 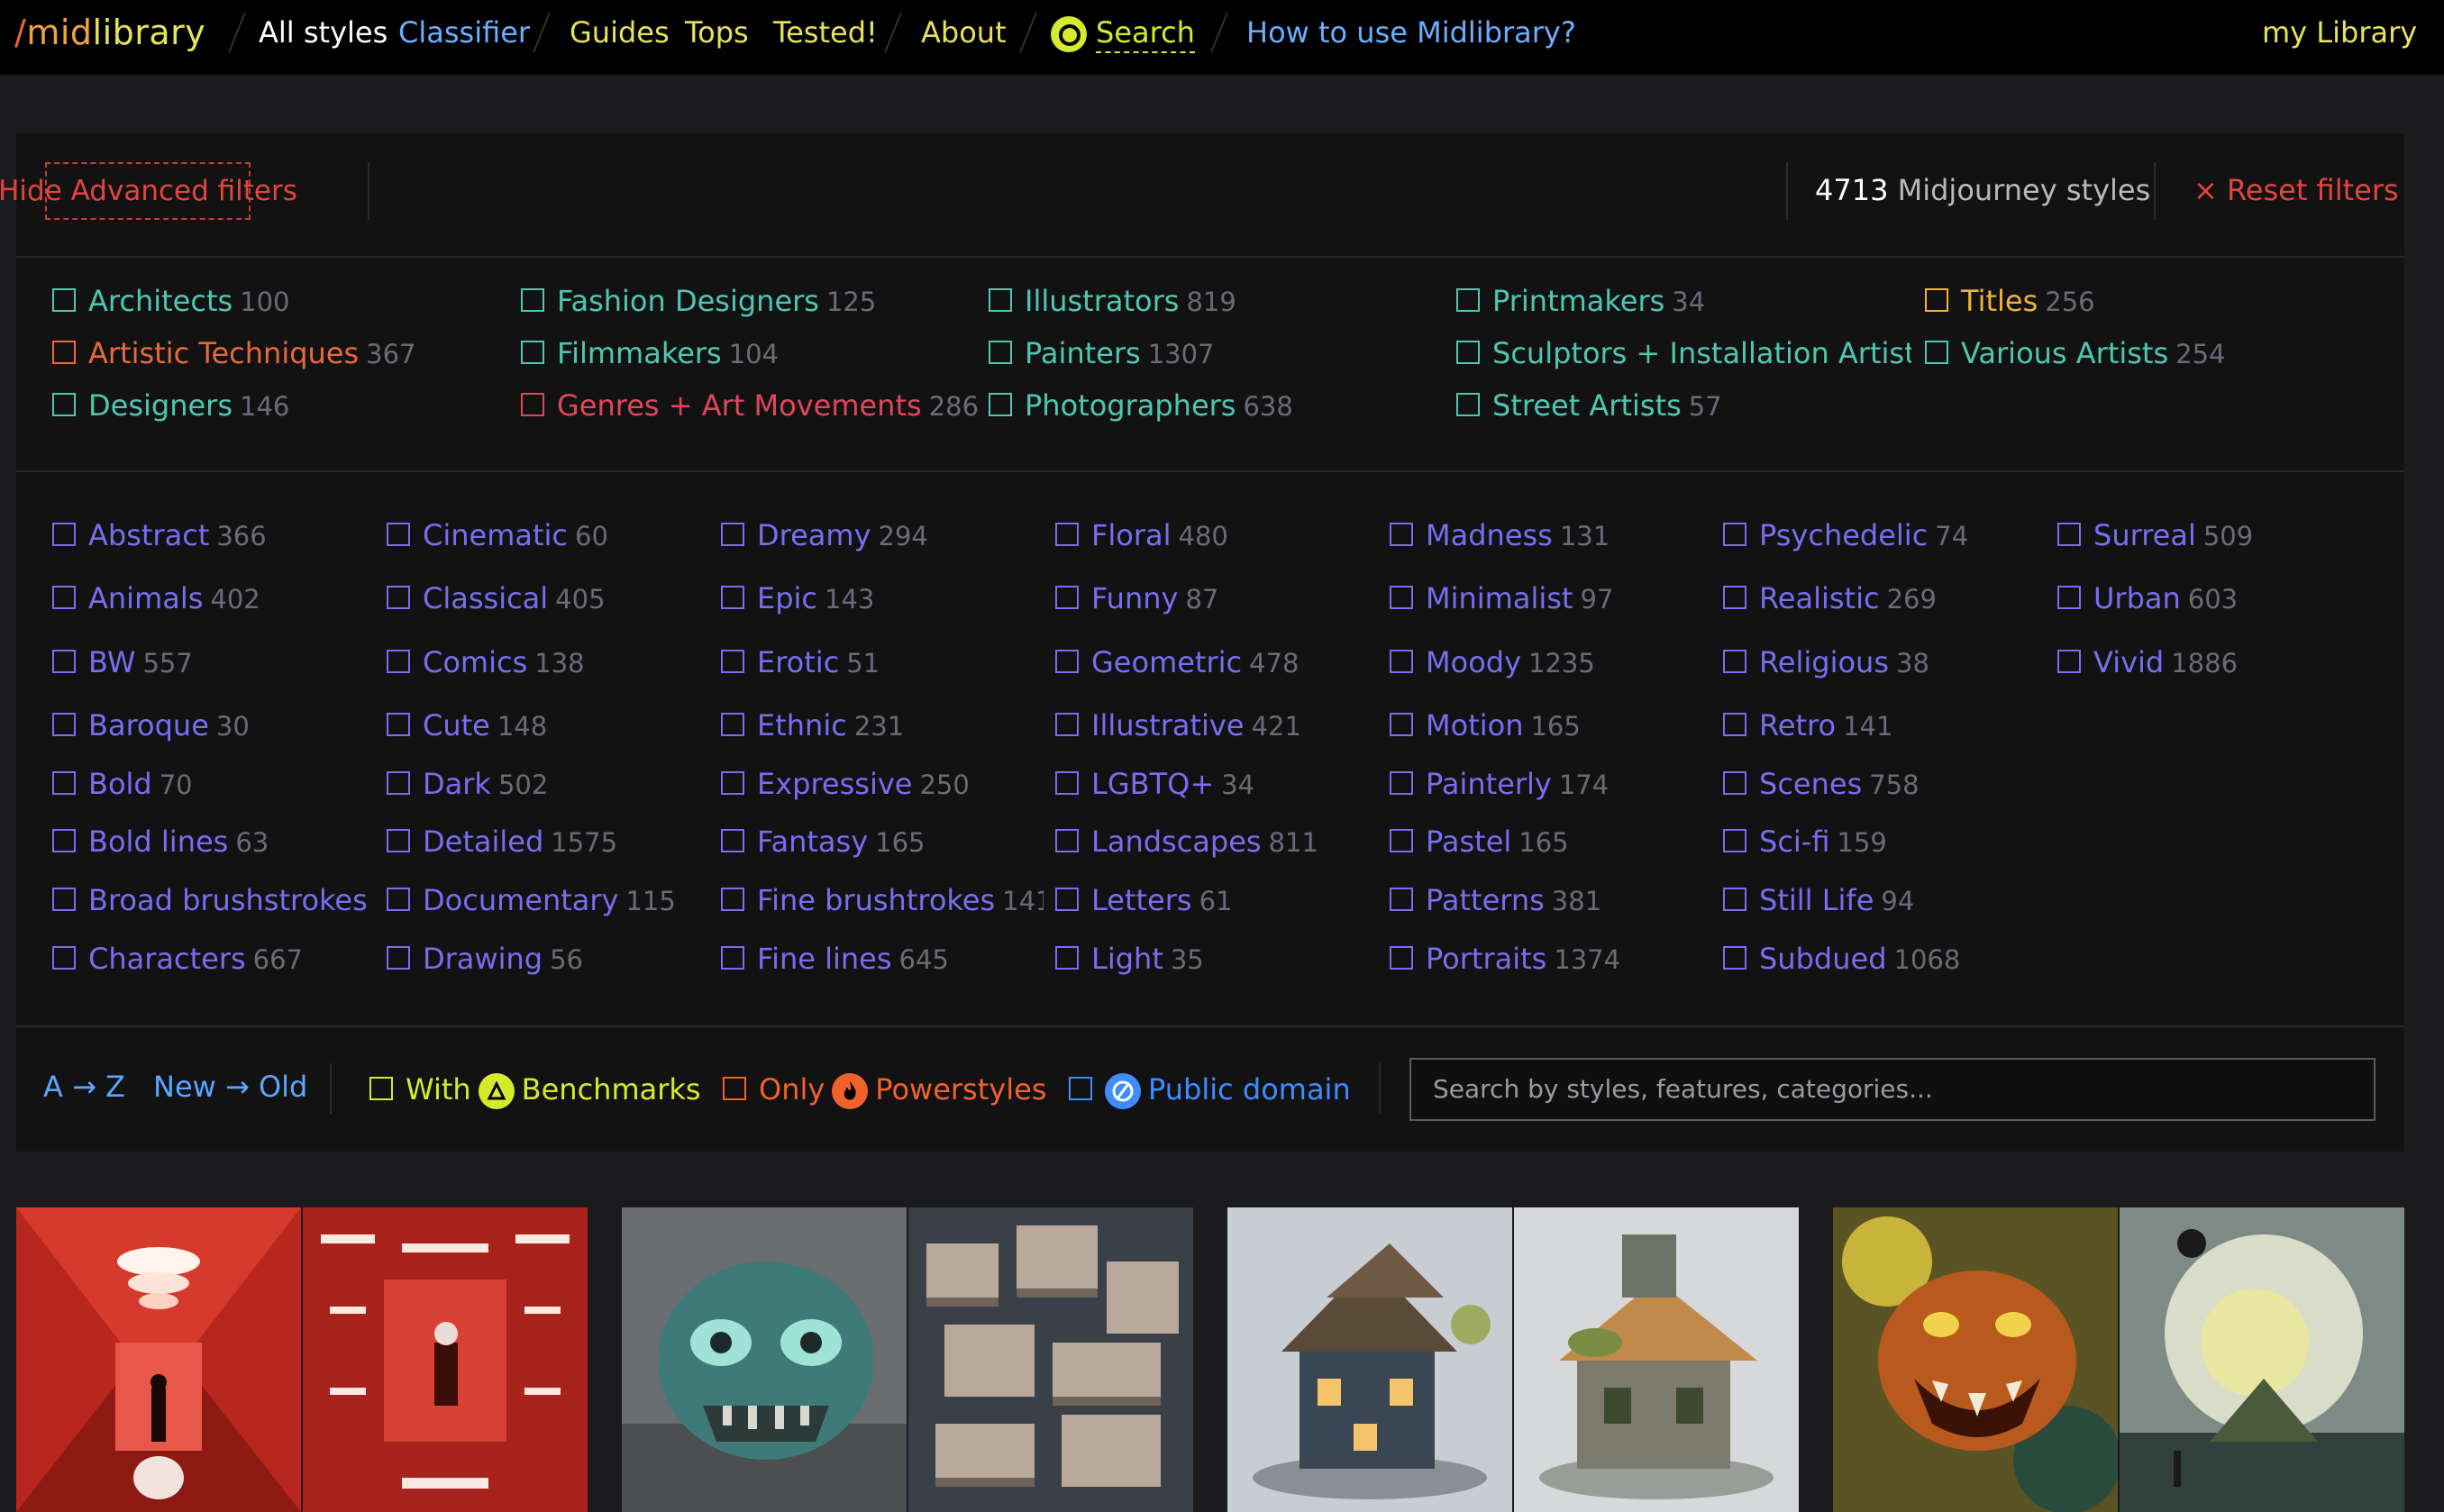 I want to click on category-filter: Fashion Designers 125, so click(x=698, y=301).